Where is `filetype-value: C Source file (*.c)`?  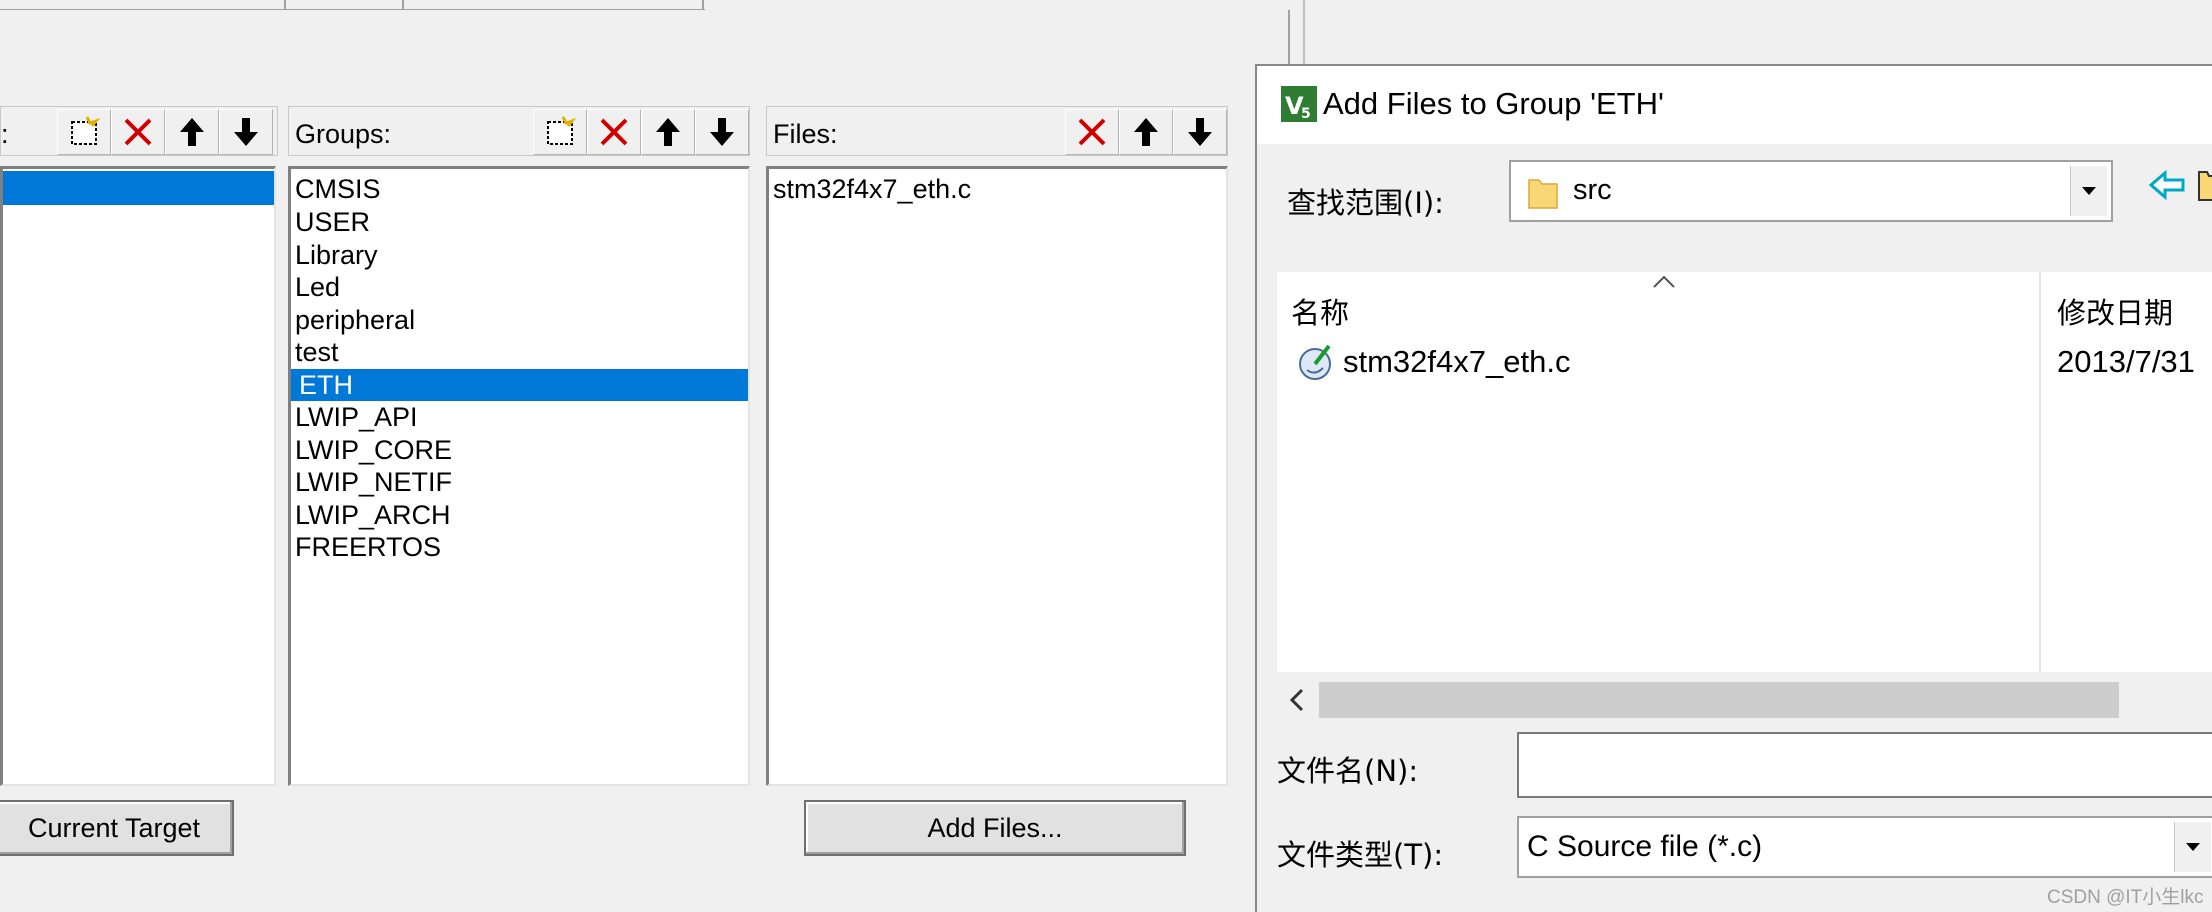 filetype-value: C Source file (*.c) is located at coordinates (1645, 846).